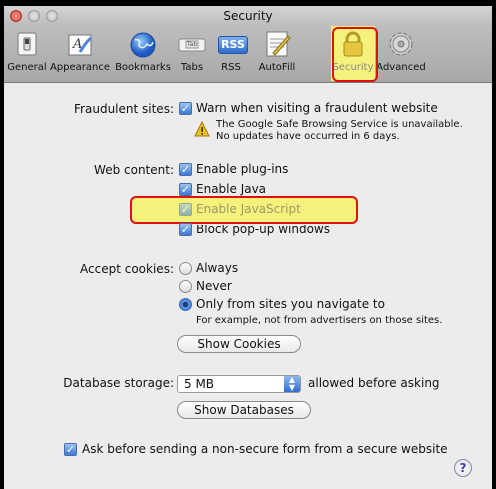 The height and width of the screenshot is (489, 496). What do you see at coordinates (192, 67) in the screenshot?
I see `toolbar-label: Tabs` at bounding box center [192, 67].